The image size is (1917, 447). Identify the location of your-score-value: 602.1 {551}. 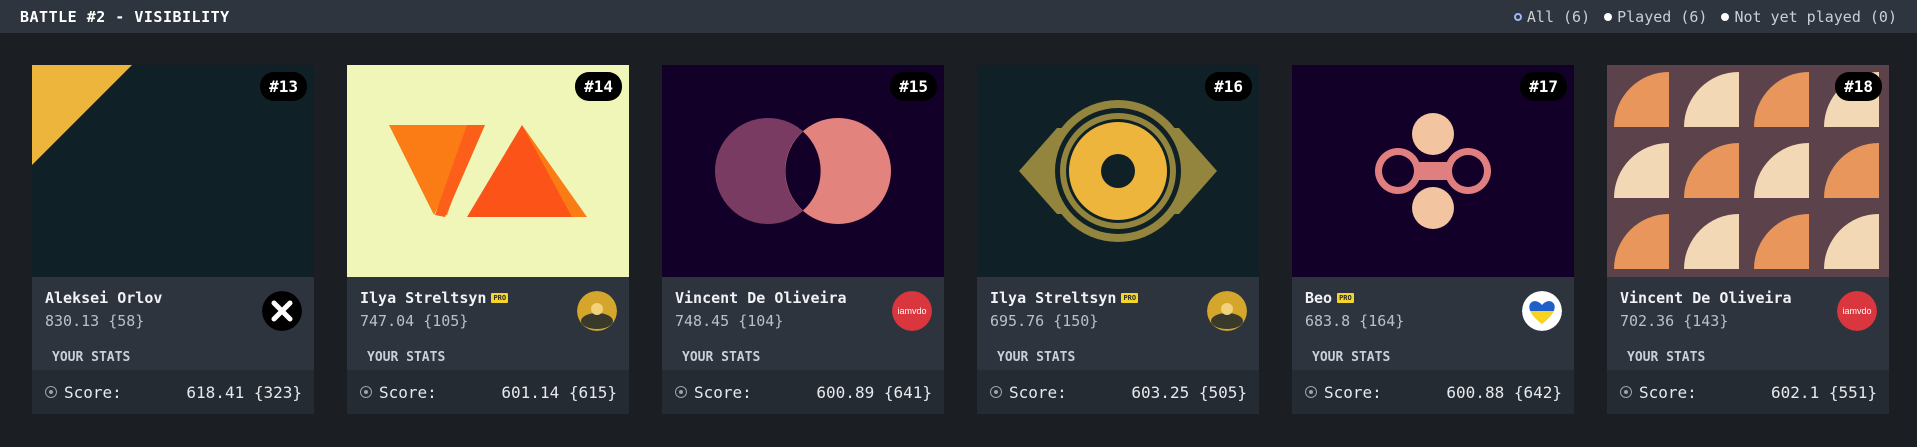
(1824, 392).